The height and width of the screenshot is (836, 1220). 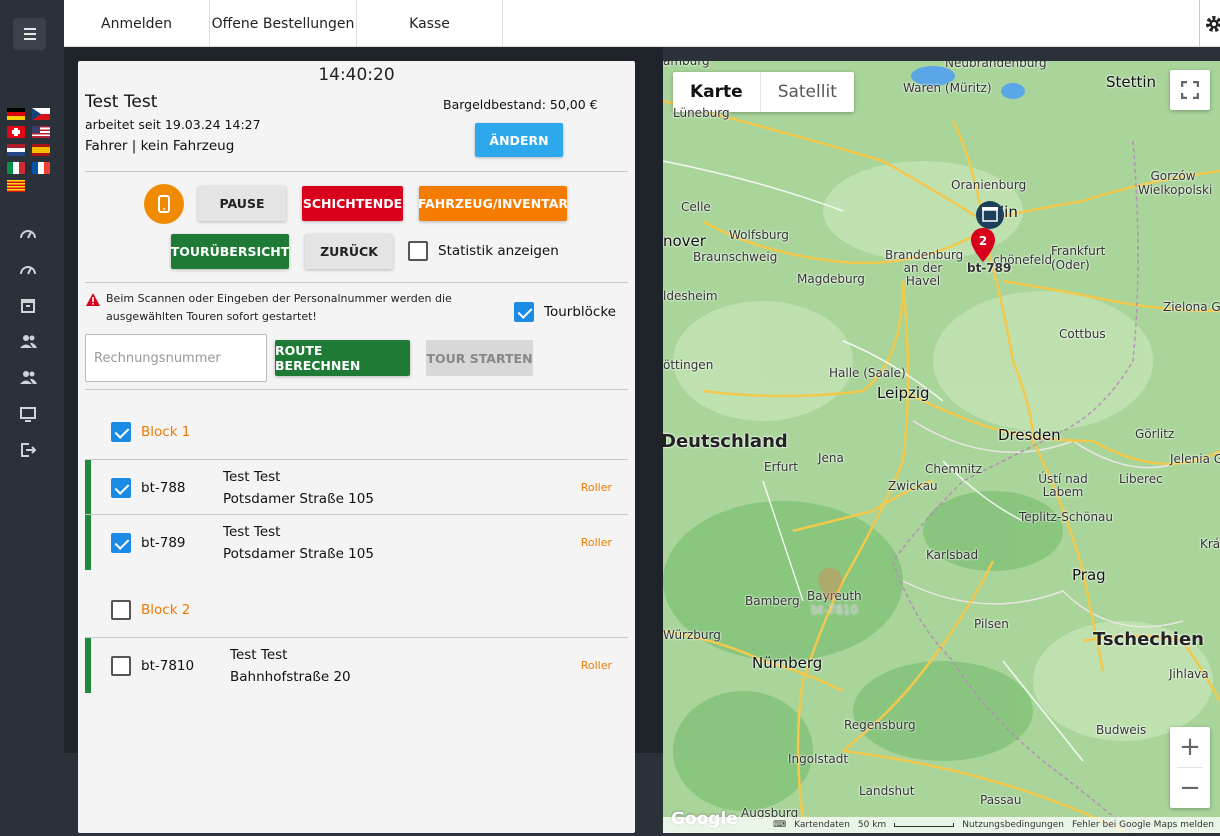 I want to click on city-label: Lüneburg, so click(x=701, y=113).